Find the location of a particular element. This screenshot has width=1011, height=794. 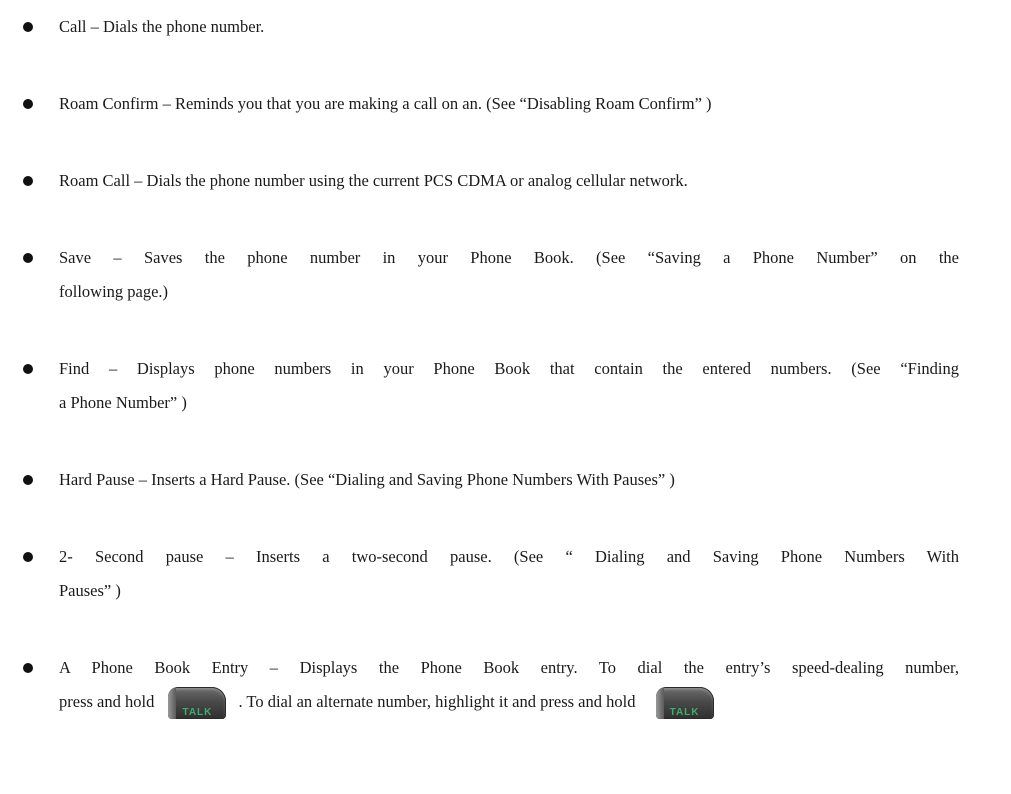

list-item-text: Call – Dials the phone number. is located at coordinates (509, 27).